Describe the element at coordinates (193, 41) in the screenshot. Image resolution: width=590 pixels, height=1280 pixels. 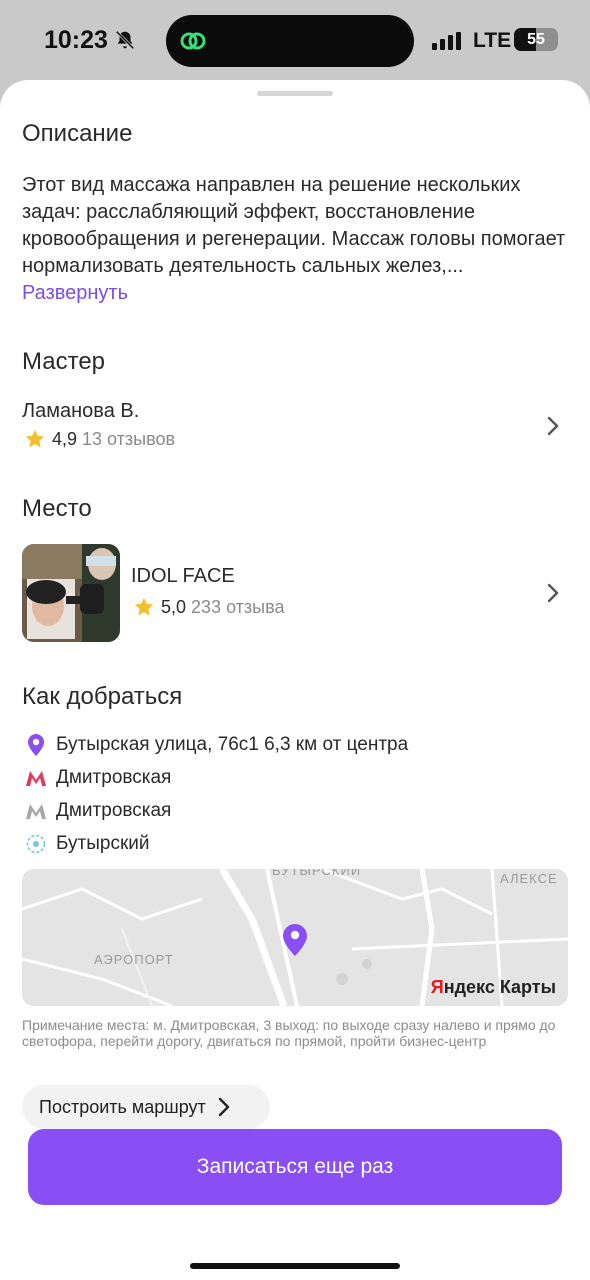
I see `app-activity-icon` at that location.